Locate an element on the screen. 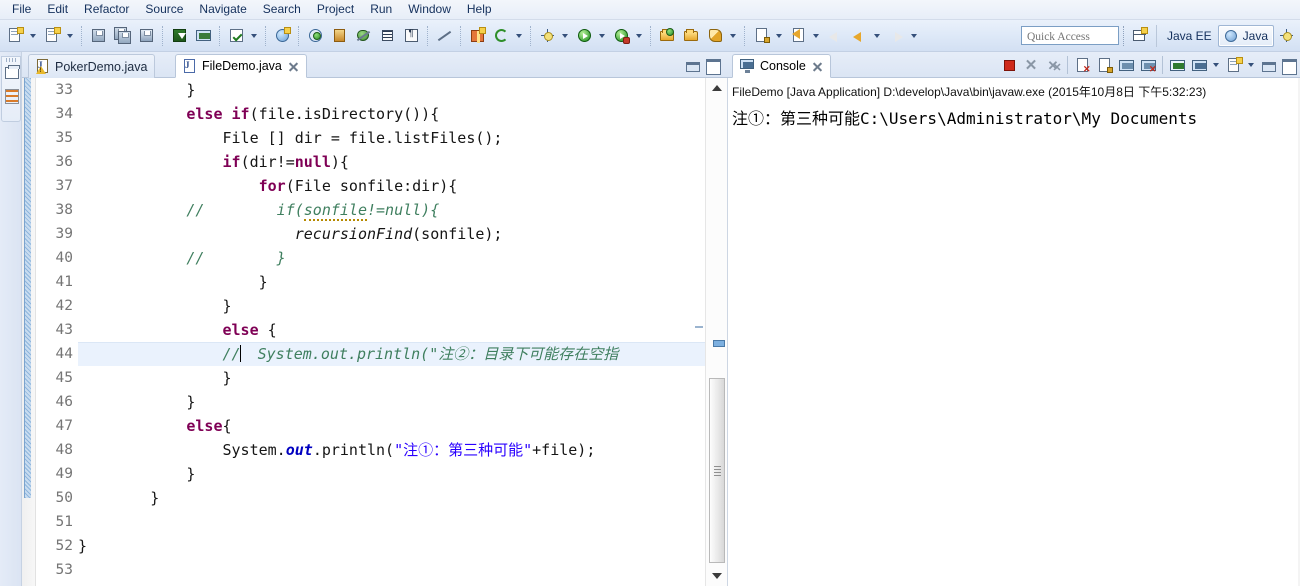  pin-console-button: ✕ is located at coordinates (1148, 65).